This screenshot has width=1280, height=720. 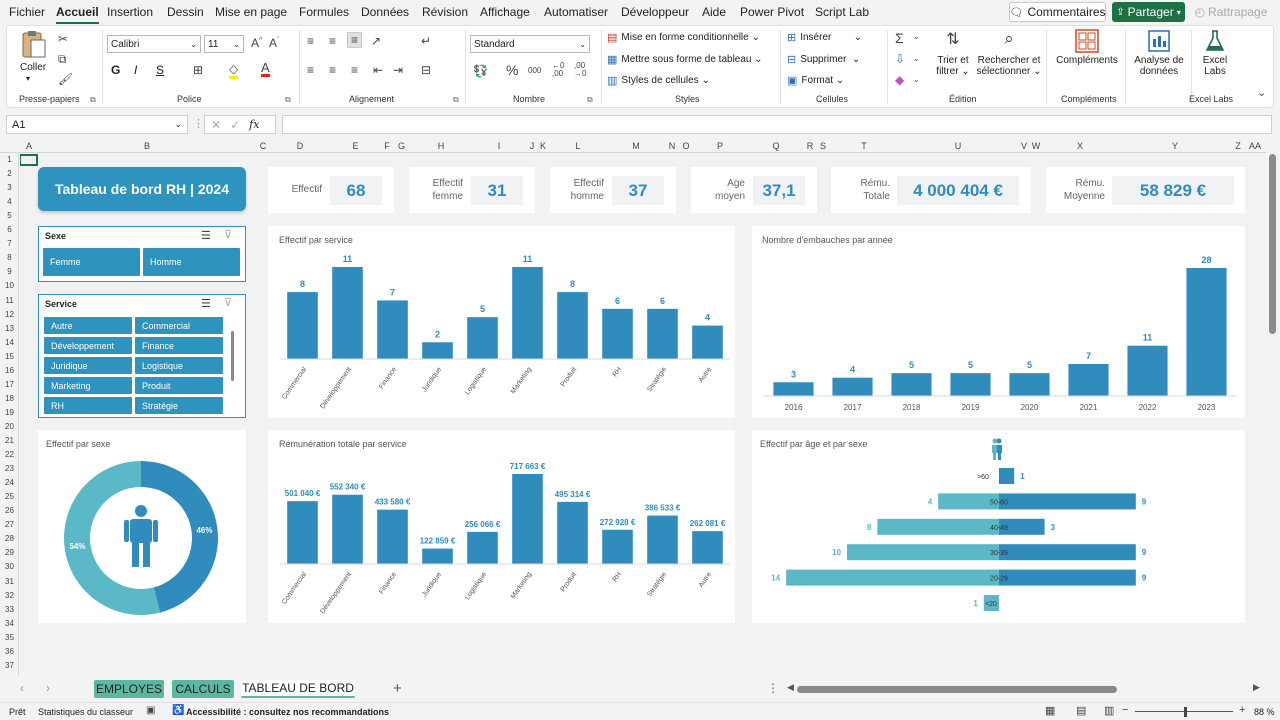 What do you see at coordinates (310, 41) in the screenshot?
I see `align-top-icon: ≡` at bounding box center [310, 41].